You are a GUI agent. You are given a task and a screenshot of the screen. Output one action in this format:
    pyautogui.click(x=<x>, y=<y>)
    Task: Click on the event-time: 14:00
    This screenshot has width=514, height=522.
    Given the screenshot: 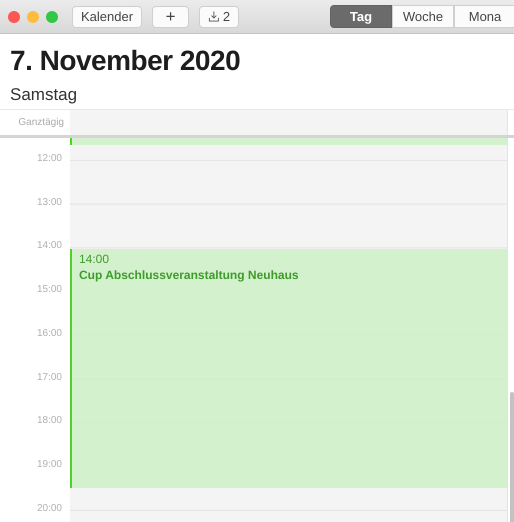 What is the action you would take?
    pyautogui.click(x=94, y=259)
    